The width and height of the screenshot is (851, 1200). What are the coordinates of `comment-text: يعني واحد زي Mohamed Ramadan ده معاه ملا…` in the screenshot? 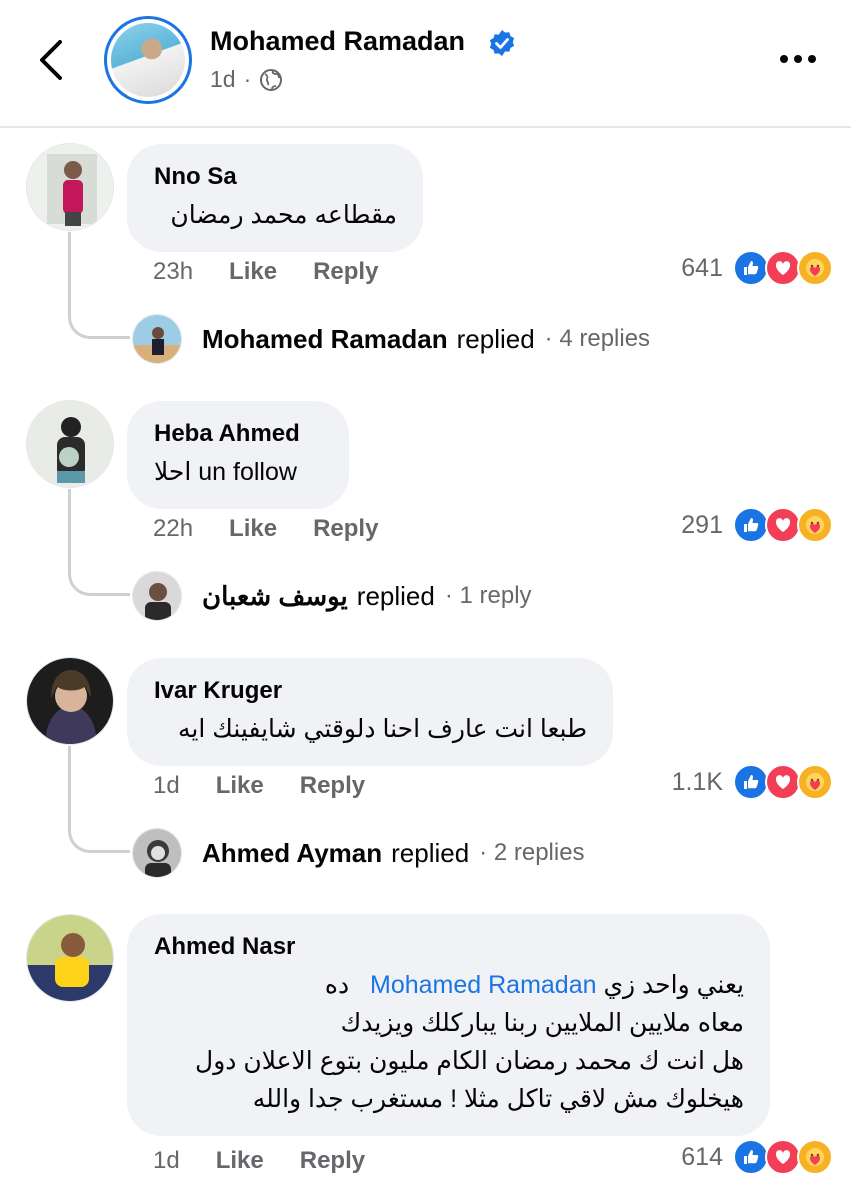 It's located at (449, 1042).